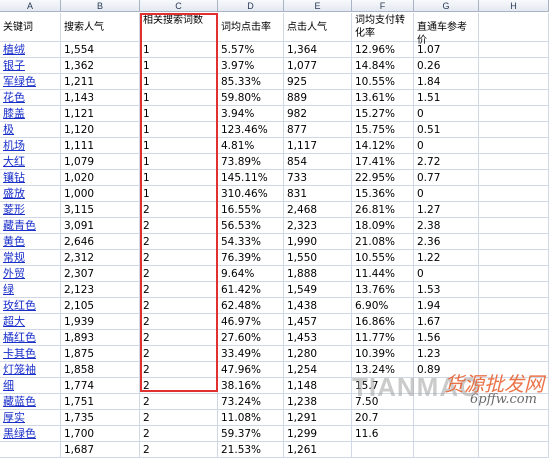 The height and width of the screenshot is (458, 549). I want to click on data-cell: 0.26, so click(446, 66).